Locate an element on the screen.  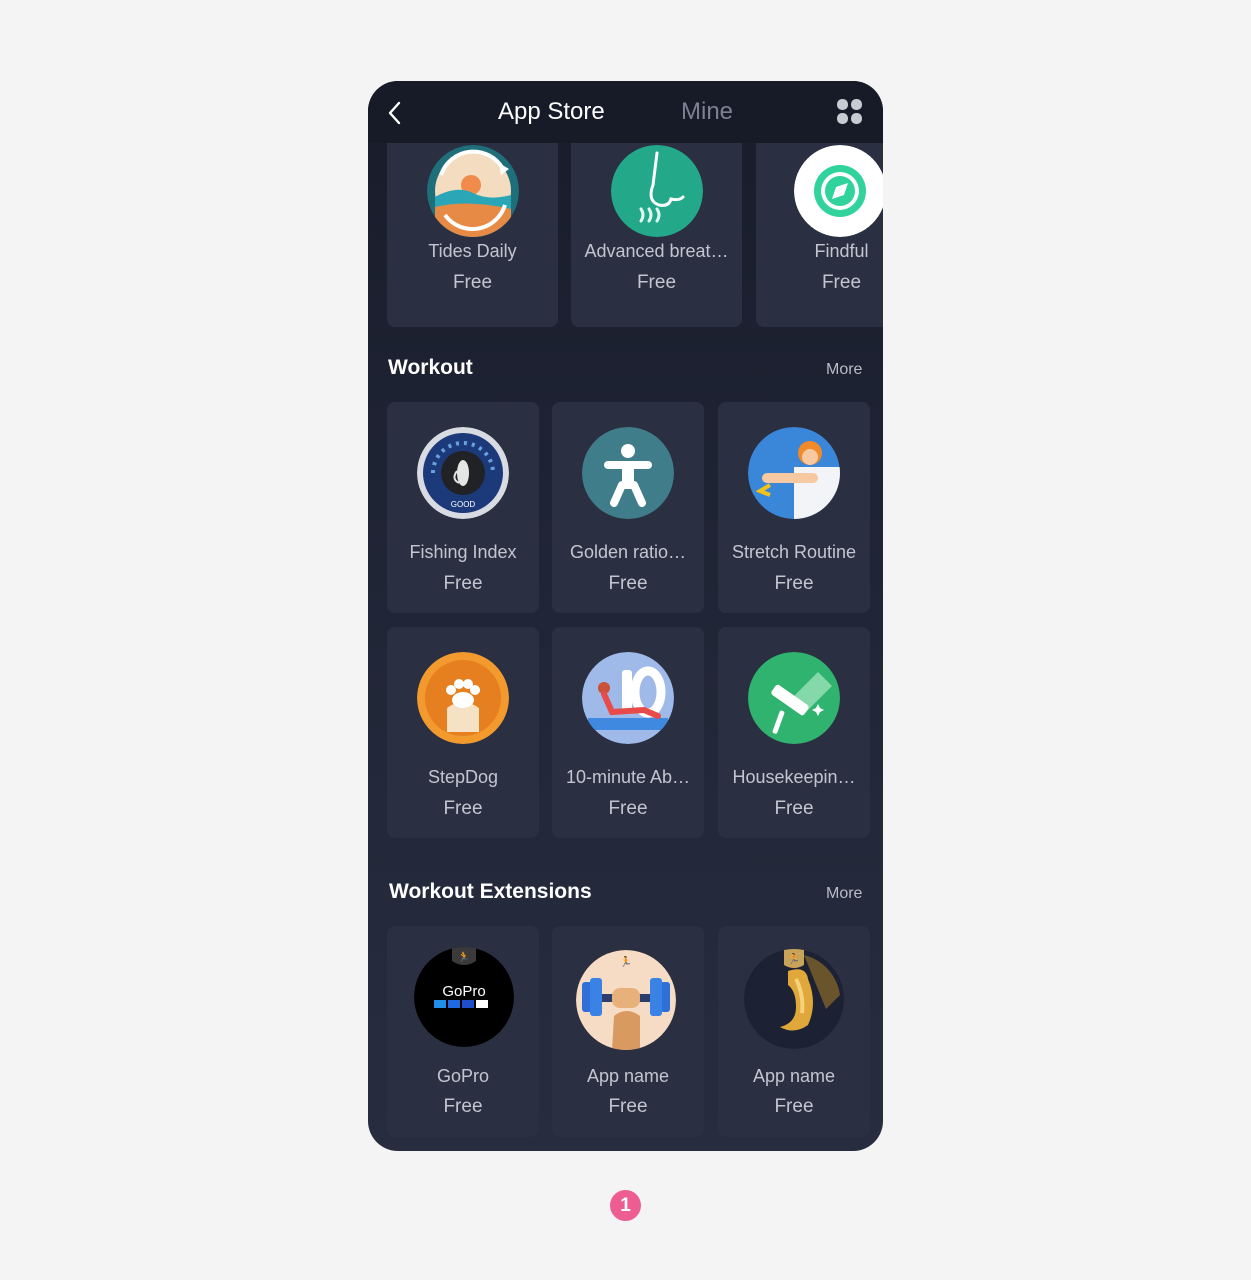
app-card-stretch-routine: Stretch Routine Free is located at coordinates (794, 507).